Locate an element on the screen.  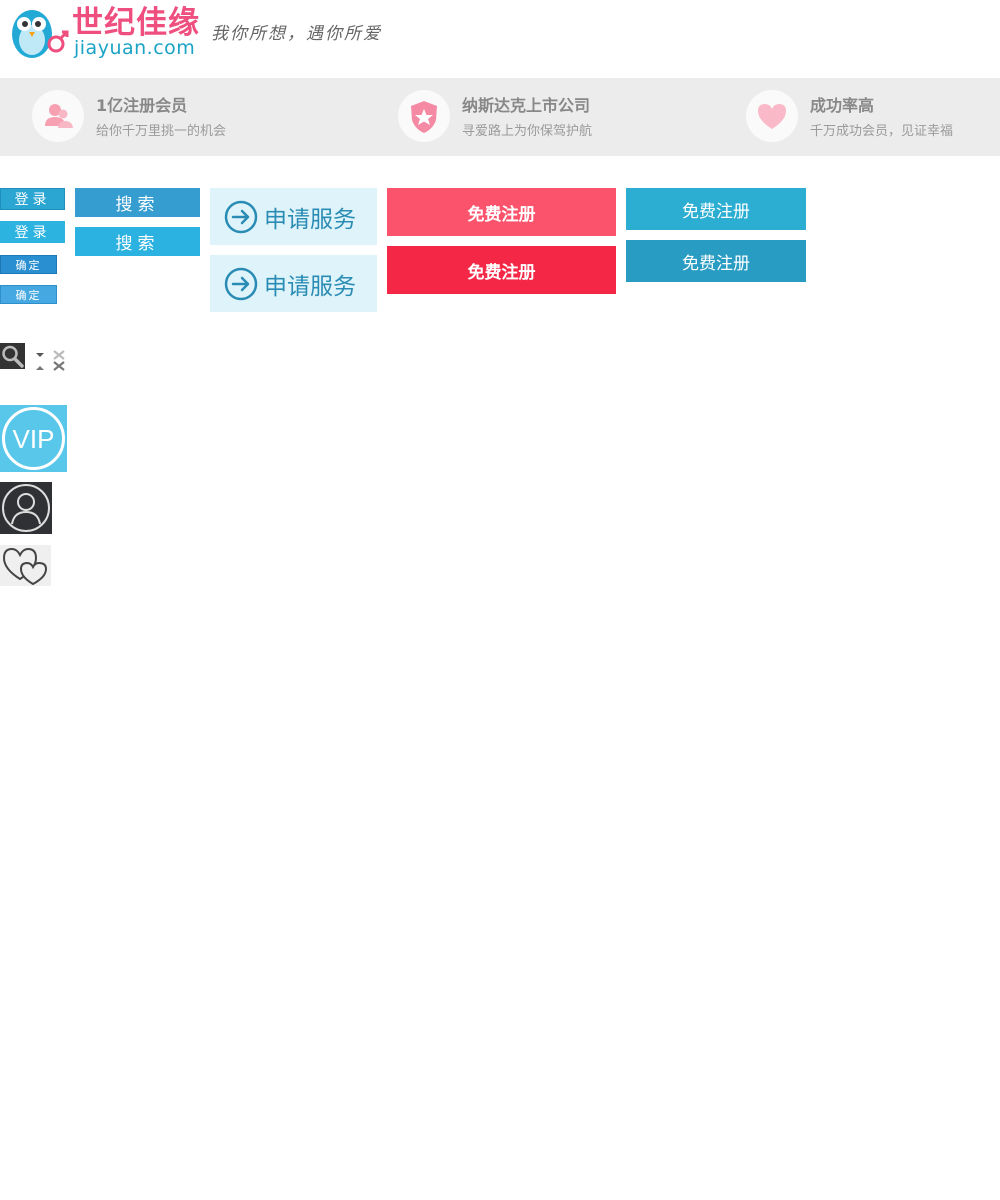
svg-text: VIP is located at coordinates (34, 439).